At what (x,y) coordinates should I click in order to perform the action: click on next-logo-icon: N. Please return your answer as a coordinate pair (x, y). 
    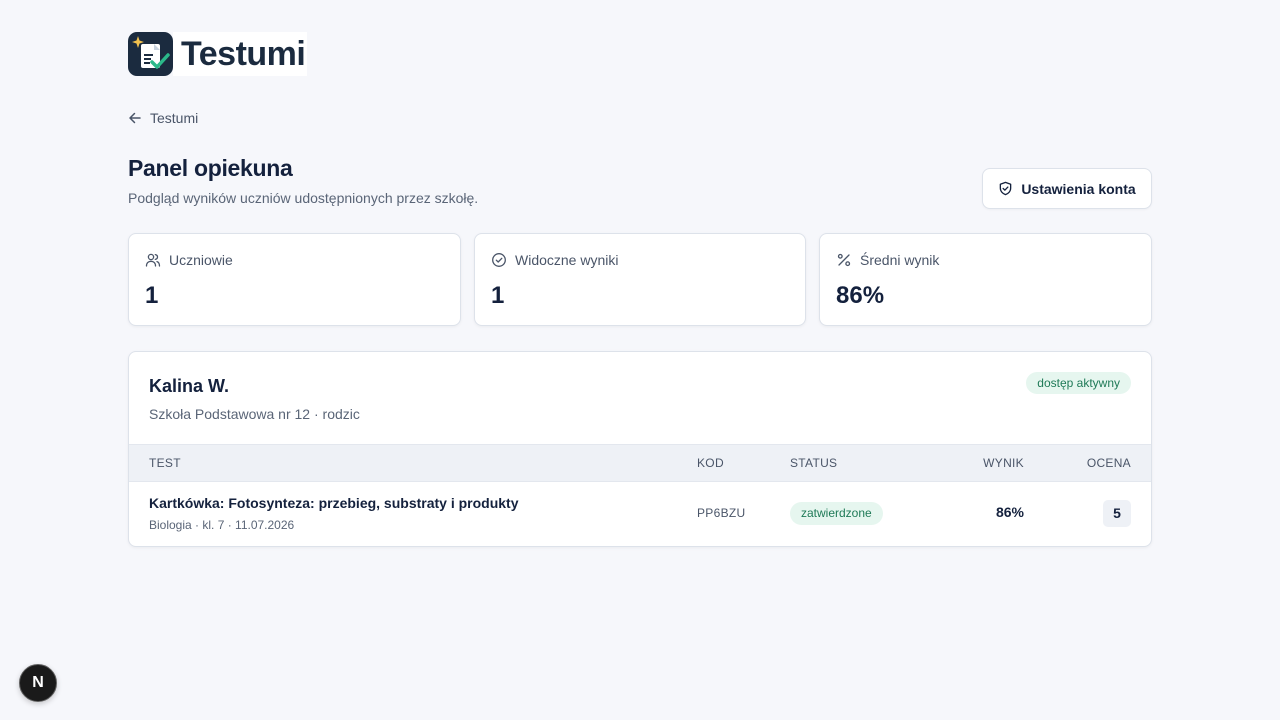
    Looking at the image, I should click on (38, 682).